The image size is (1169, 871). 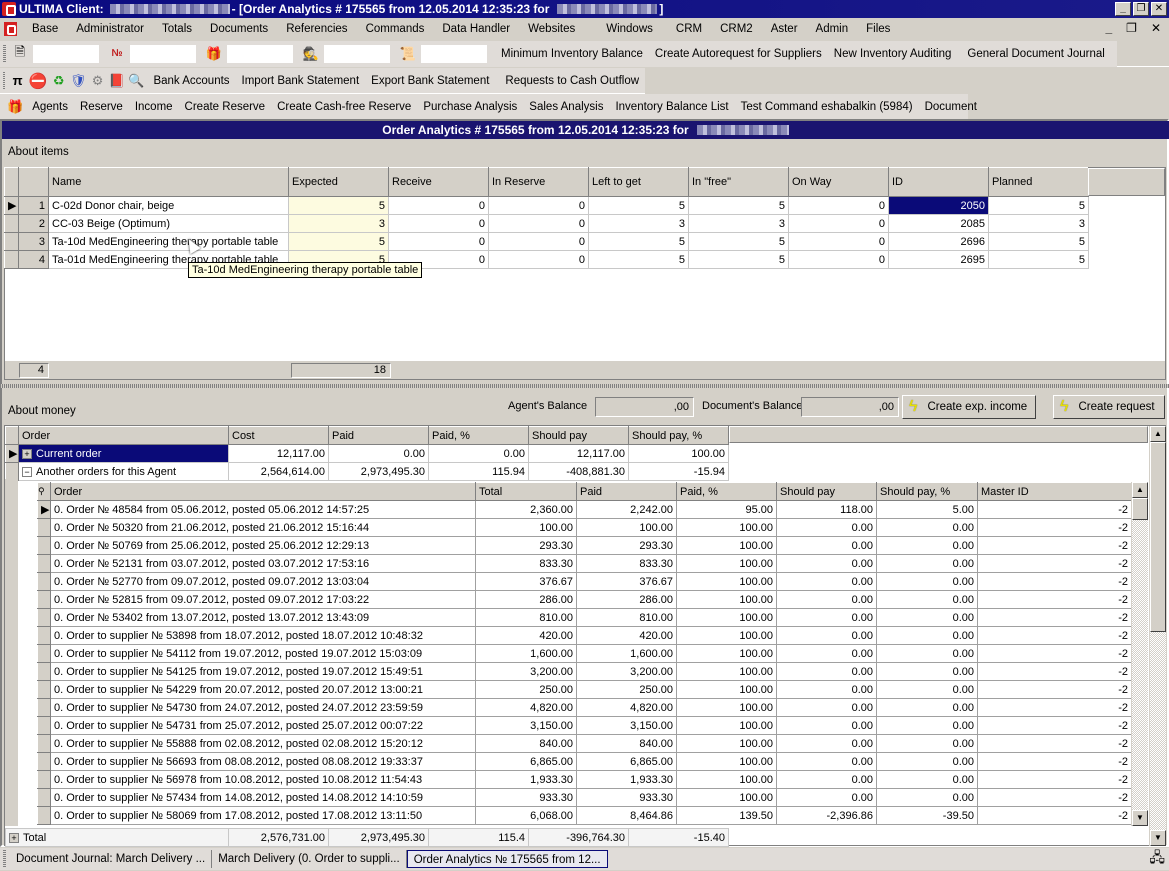 I want to click on scroll-icon: 📜, so click(x=408, y=54).